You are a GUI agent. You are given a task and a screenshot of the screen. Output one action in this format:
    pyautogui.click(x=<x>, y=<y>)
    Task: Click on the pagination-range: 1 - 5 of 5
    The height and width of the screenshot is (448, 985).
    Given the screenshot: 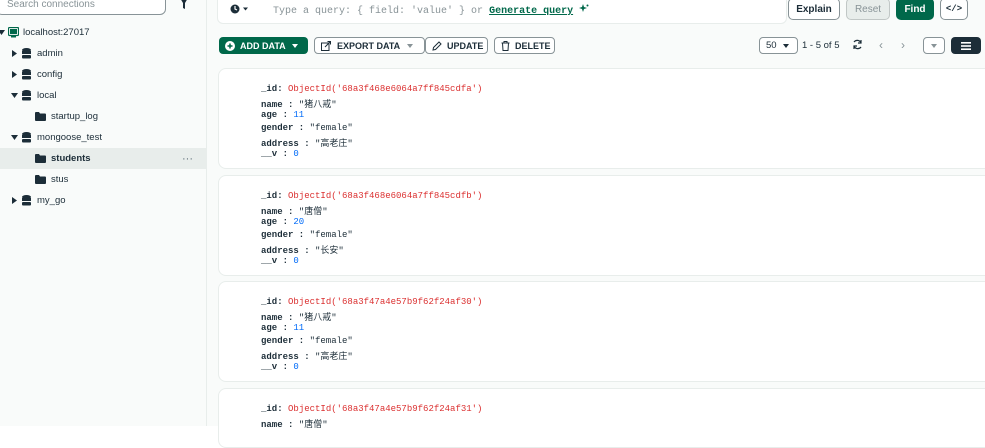 What is the action you would take?
    pyautogui.click(x=821, y=45)
    